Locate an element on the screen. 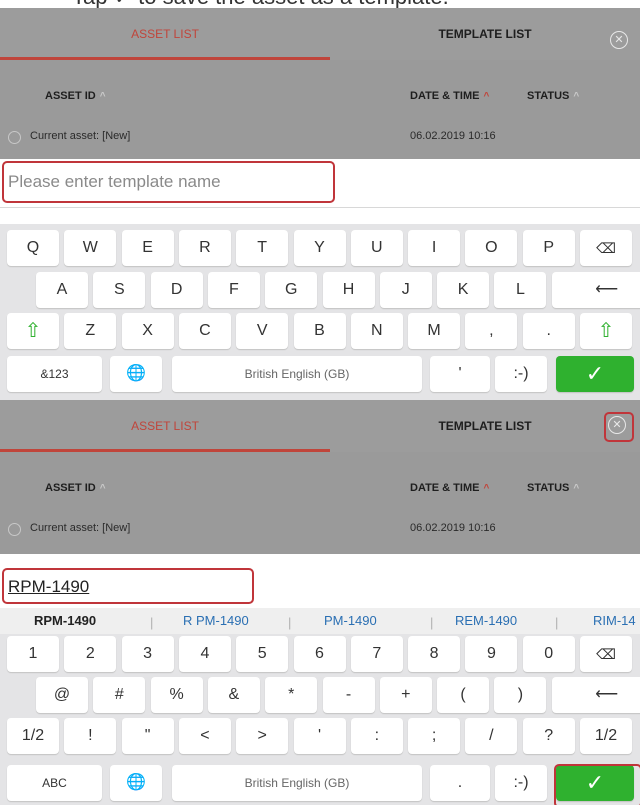 The width and height of the screenshot is (640, 805). key-r3-3: C is located at coordinates (204, 331).